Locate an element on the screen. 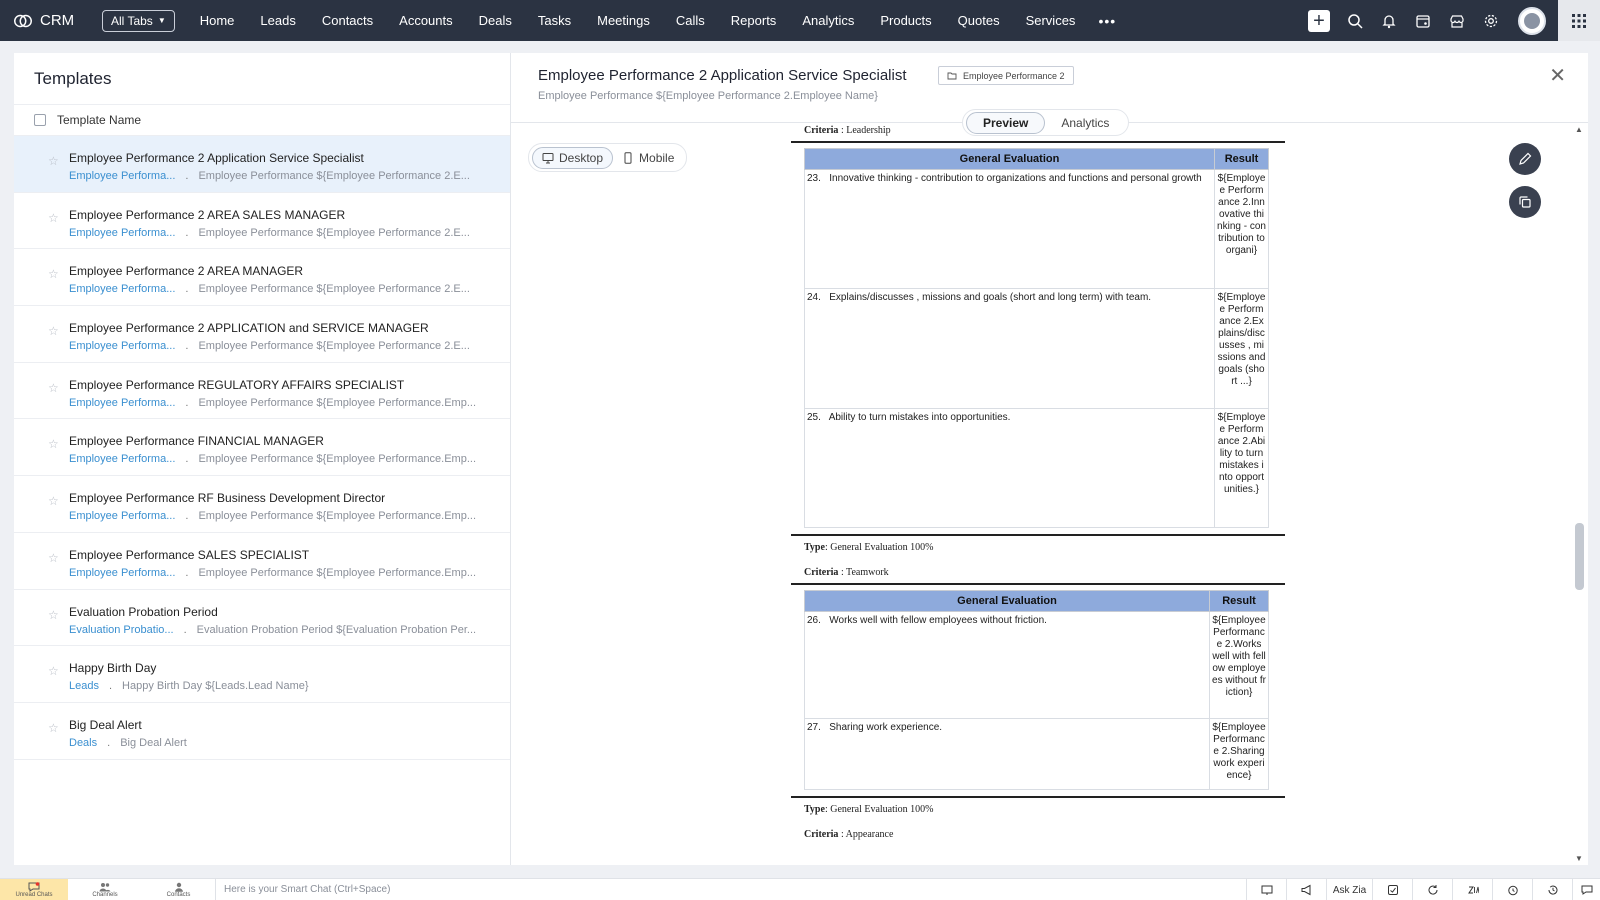 The image size is (1600, 900). tab-services: Services is located at coordinates (1051, 21).